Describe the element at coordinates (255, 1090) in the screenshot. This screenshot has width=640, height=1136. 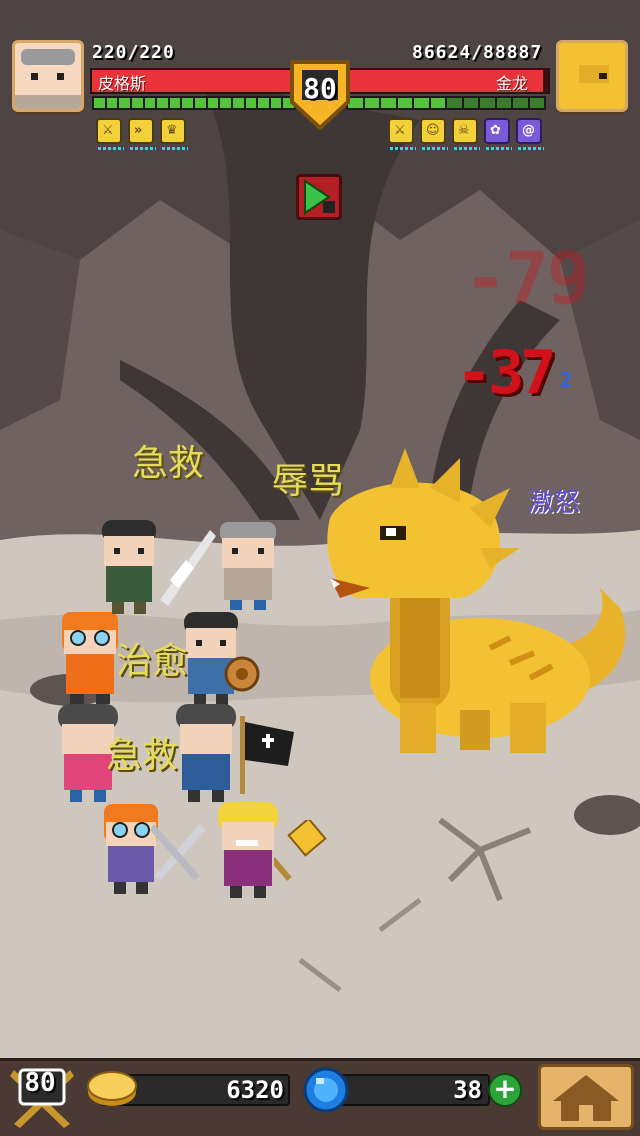
I see `gold-amount: 6320` at that location.